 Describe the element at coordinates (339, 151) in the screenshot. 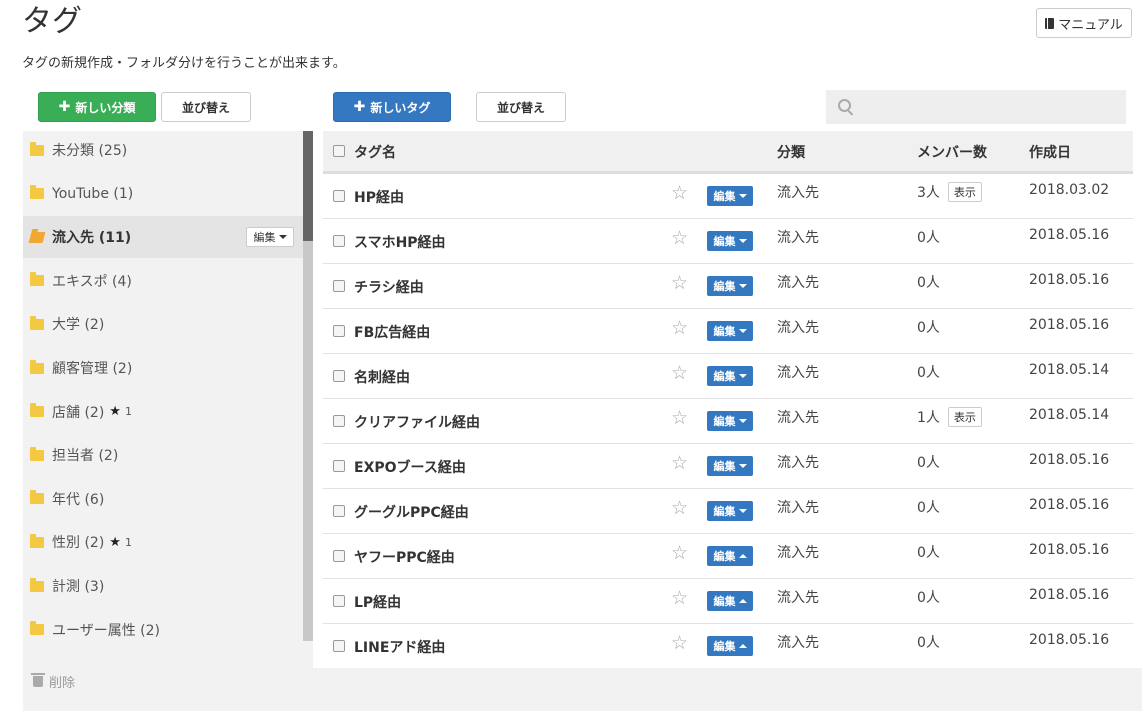

I see `select-all-checkbox` at that location.